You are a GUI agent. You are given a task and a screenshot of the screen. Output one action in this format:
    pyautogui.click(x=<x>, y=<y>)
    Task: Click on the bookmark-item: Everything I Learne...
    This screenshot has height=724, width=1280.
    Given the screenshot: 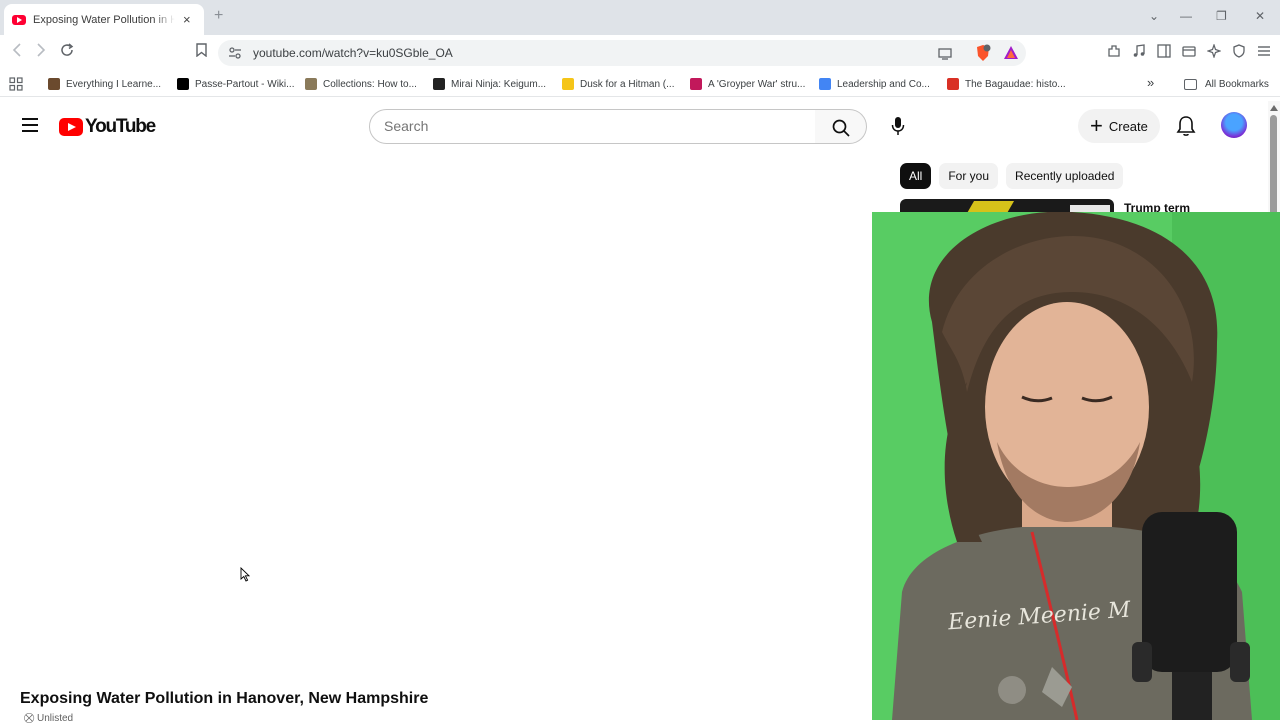 What is the action you would take?
    pyautogui.click(x=104, y=84)
    